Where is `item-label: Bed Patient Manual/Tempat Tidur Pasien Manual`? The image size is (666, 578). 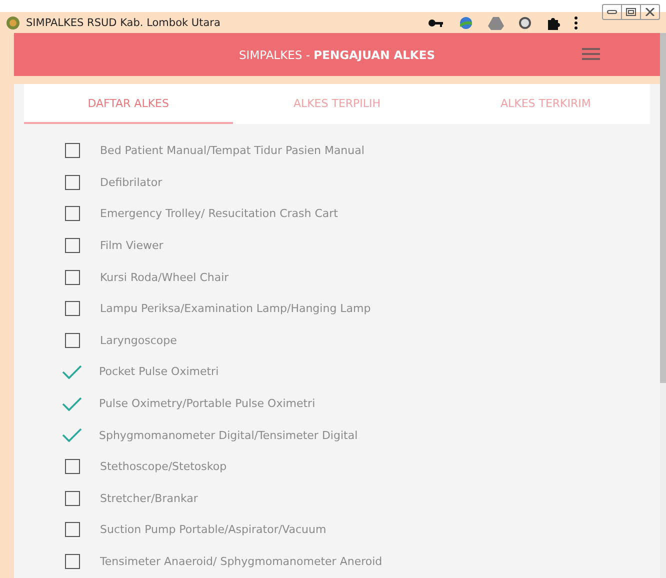
item-label: Bed Patient Manual/Tempat Tidur Pasien Manual is located at coordinates (232, 151).